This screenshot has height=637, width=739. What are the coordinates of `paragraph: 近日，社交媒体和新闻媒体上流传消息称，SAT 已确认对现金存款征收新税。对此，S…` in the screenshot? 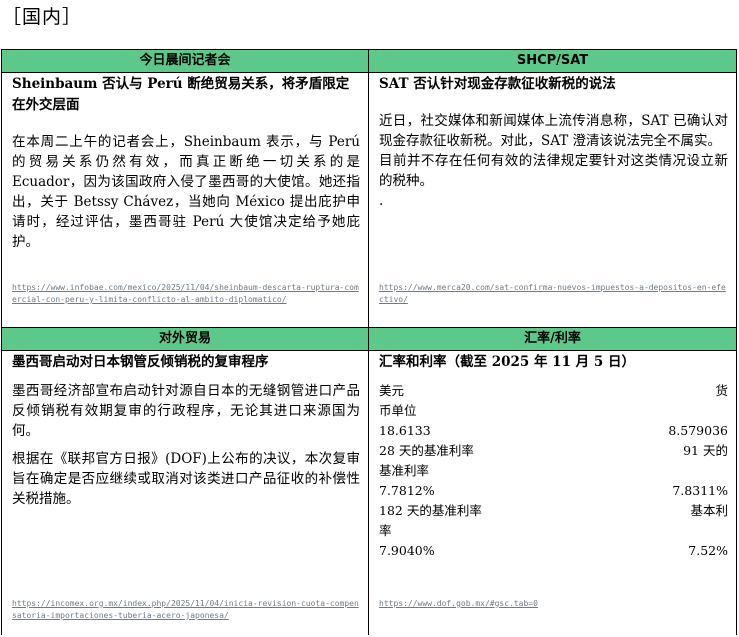 It's located at (553, 131).